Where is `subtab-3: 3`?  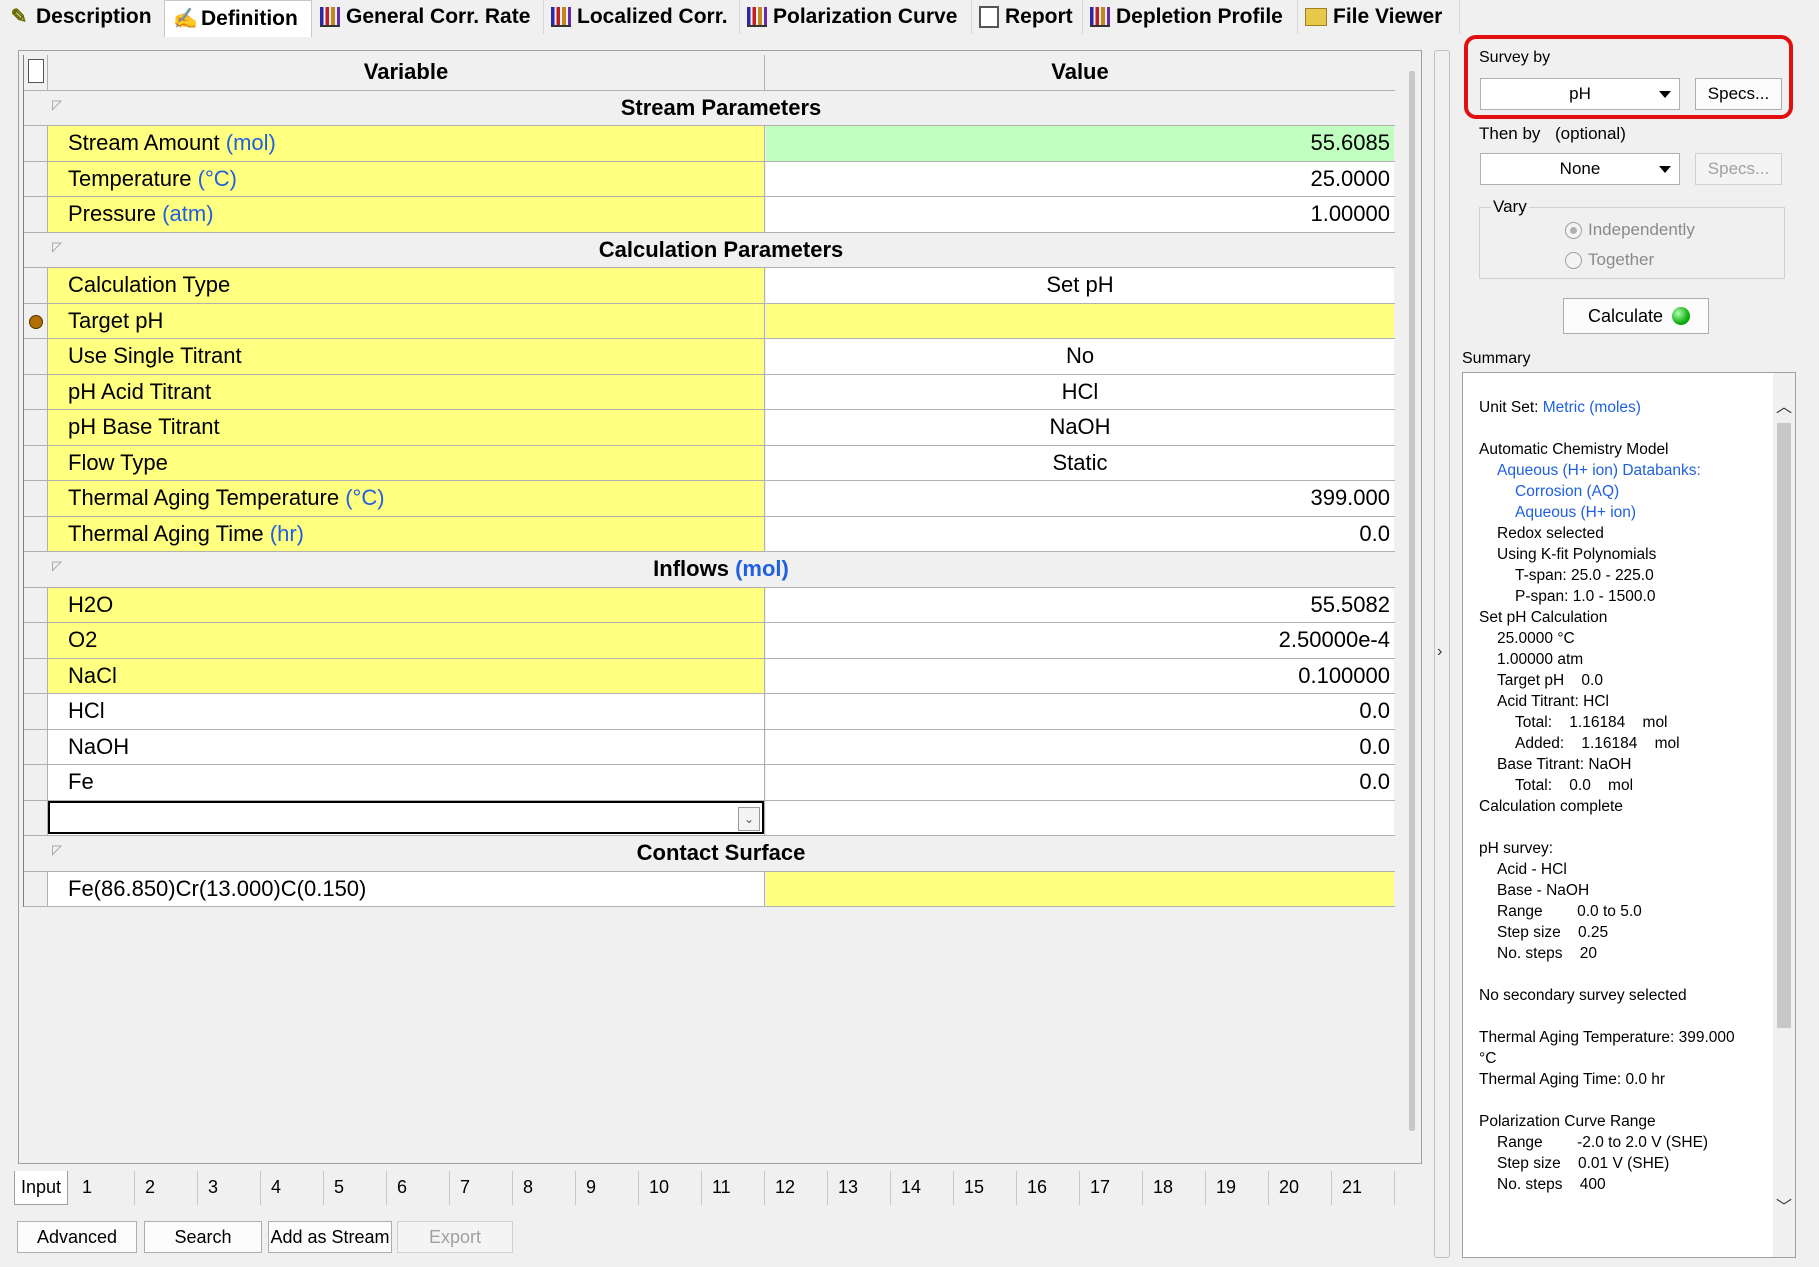 subtab-3: 3 is located at coordinates (229, 1188).